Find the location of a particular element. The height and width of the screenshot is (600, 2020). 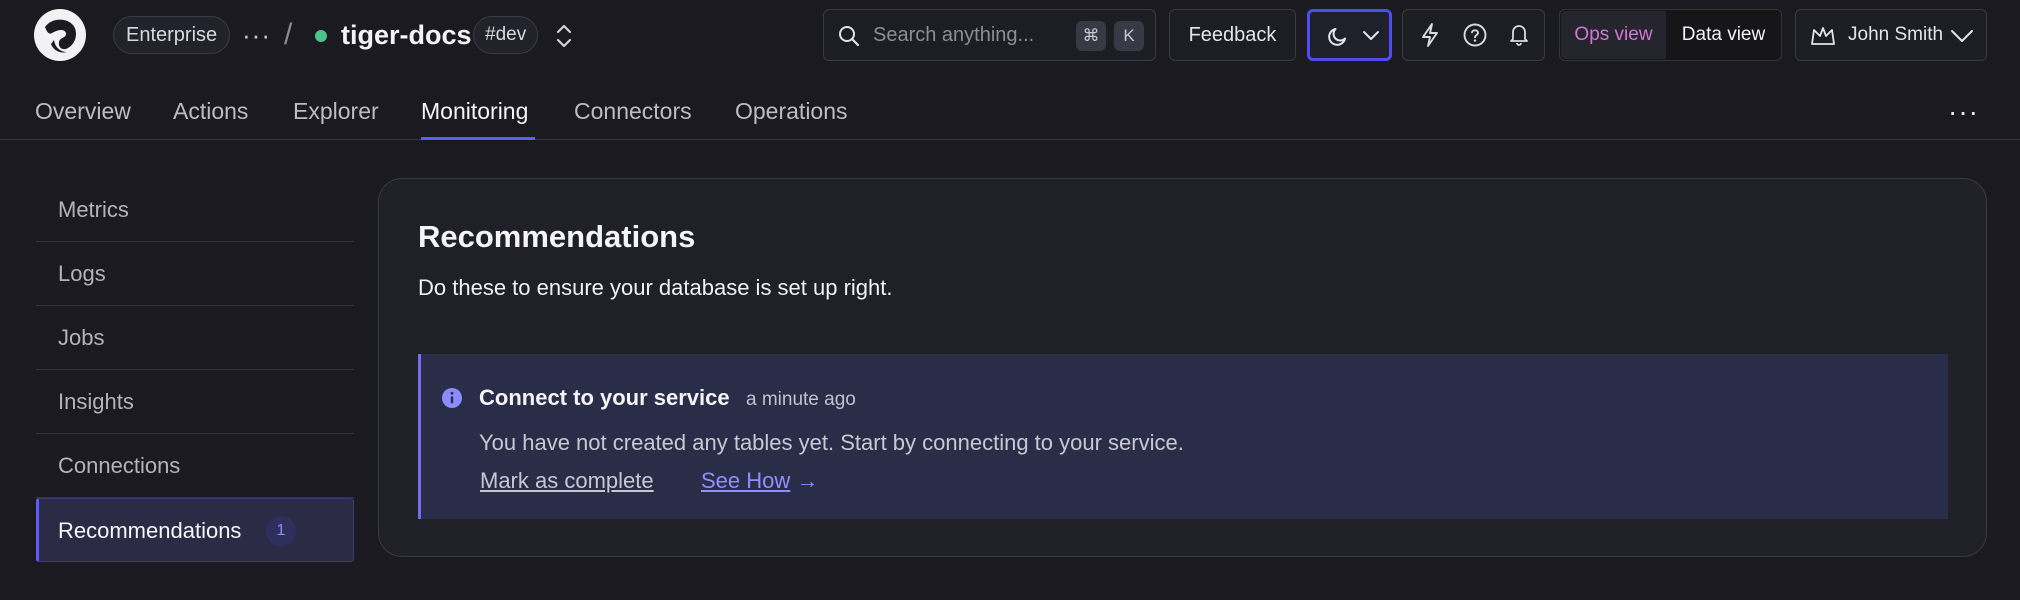

chevron-up-down-icon is located at coordinates (564, 36).